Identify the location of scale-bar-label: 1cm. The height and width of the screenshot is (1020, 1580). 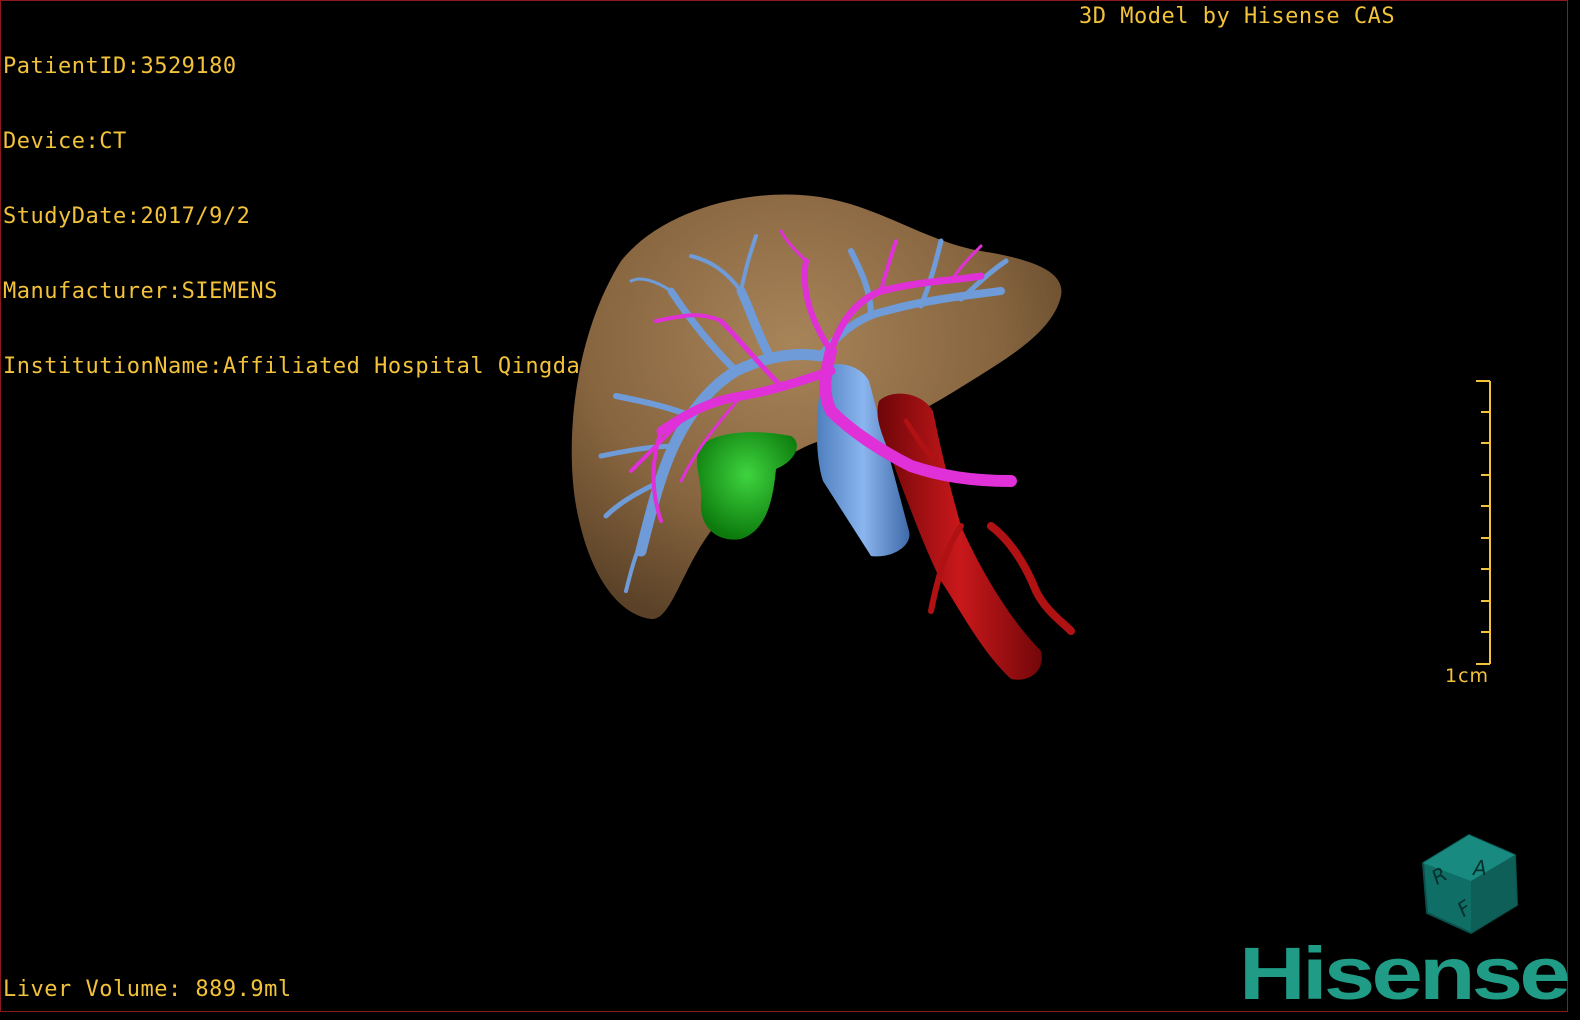
(1467, 676).